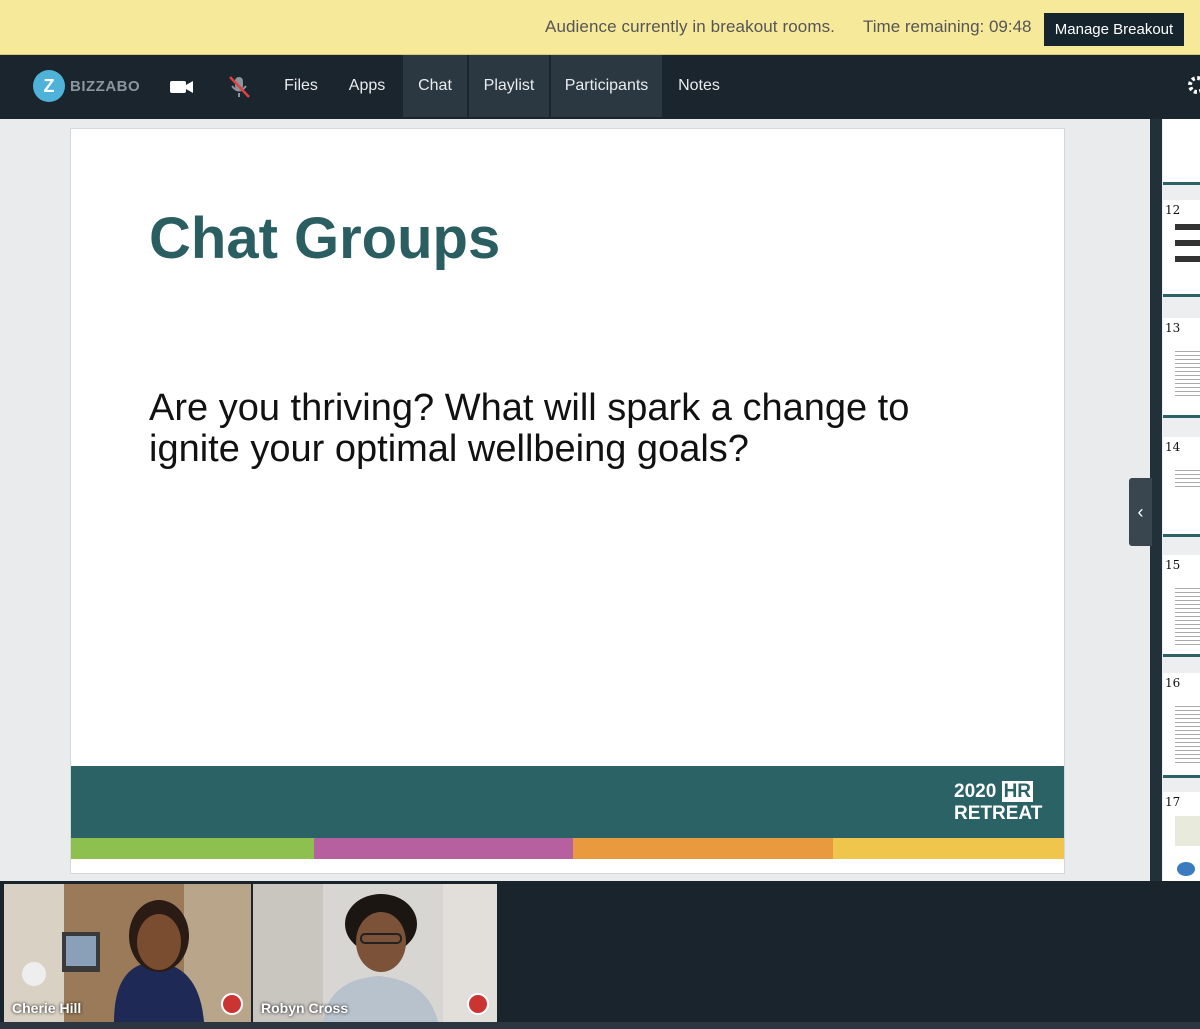  Describe the element at coordinates (1181, 152) in the screenshot. I see `slide-thumbnail` at that location.